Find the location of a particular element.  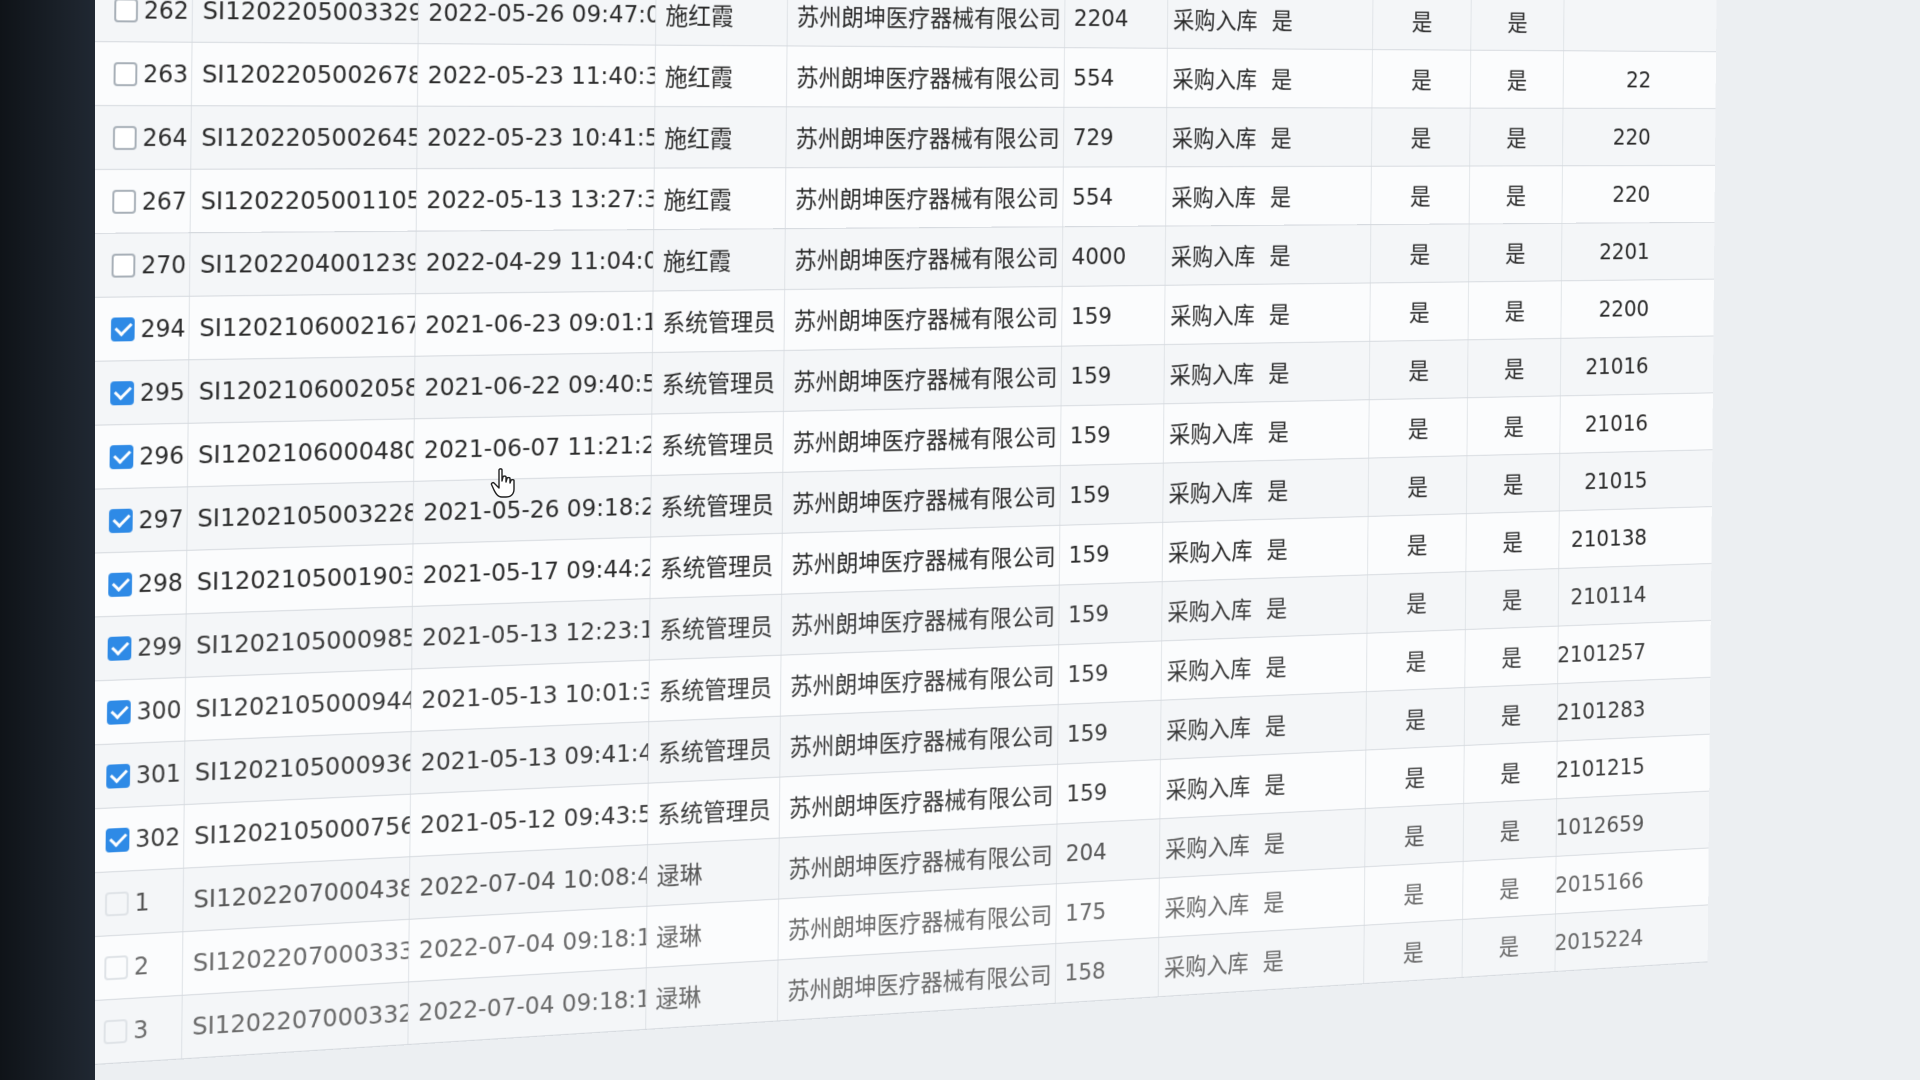

time-cell: 2021-05-13 10:01:32 is located at coordinates (531, 696).